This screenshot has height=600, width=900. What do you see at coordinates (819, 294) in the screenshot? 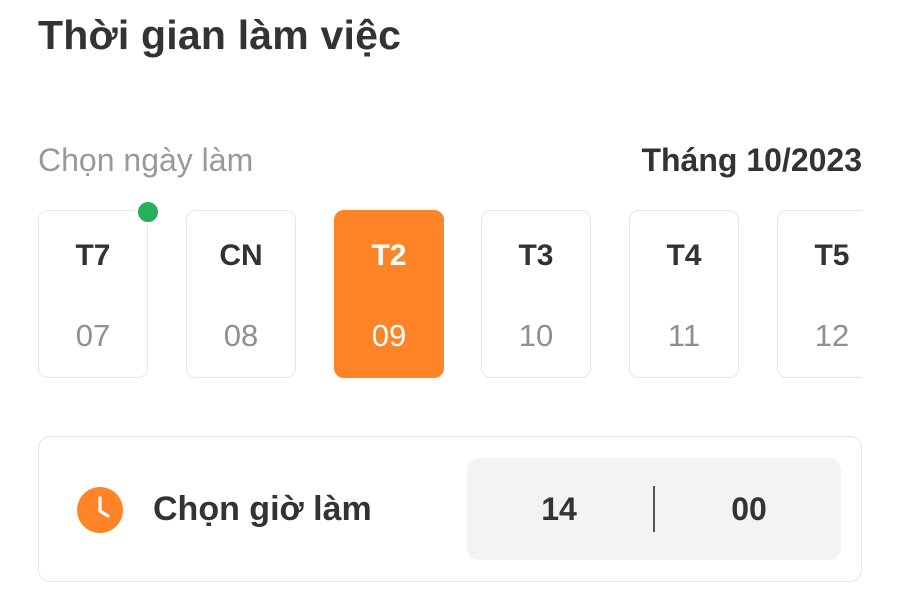
I see `day-card: T5 12` at bounding box center [819, 294].